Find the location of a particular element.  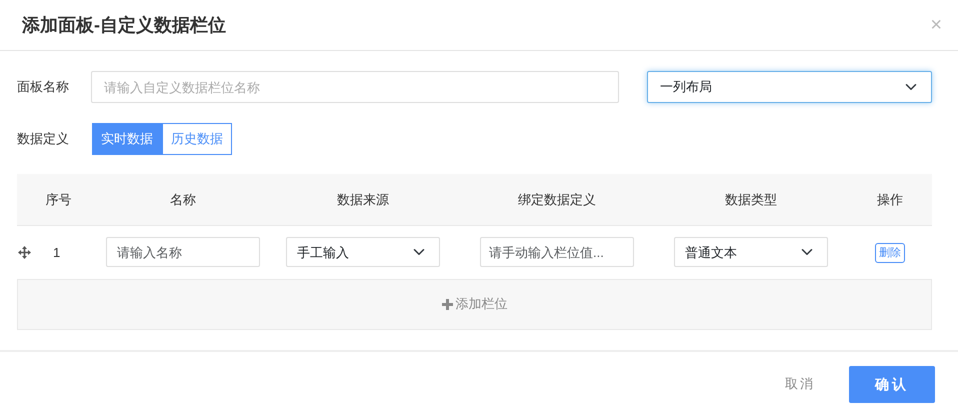

column-header: 数据来源 is located at coordinates (363, 200).